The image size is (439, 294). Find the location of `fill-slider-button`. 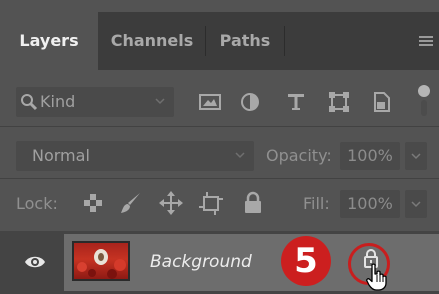

fill-slider-button is located at coordinates (416, 204).